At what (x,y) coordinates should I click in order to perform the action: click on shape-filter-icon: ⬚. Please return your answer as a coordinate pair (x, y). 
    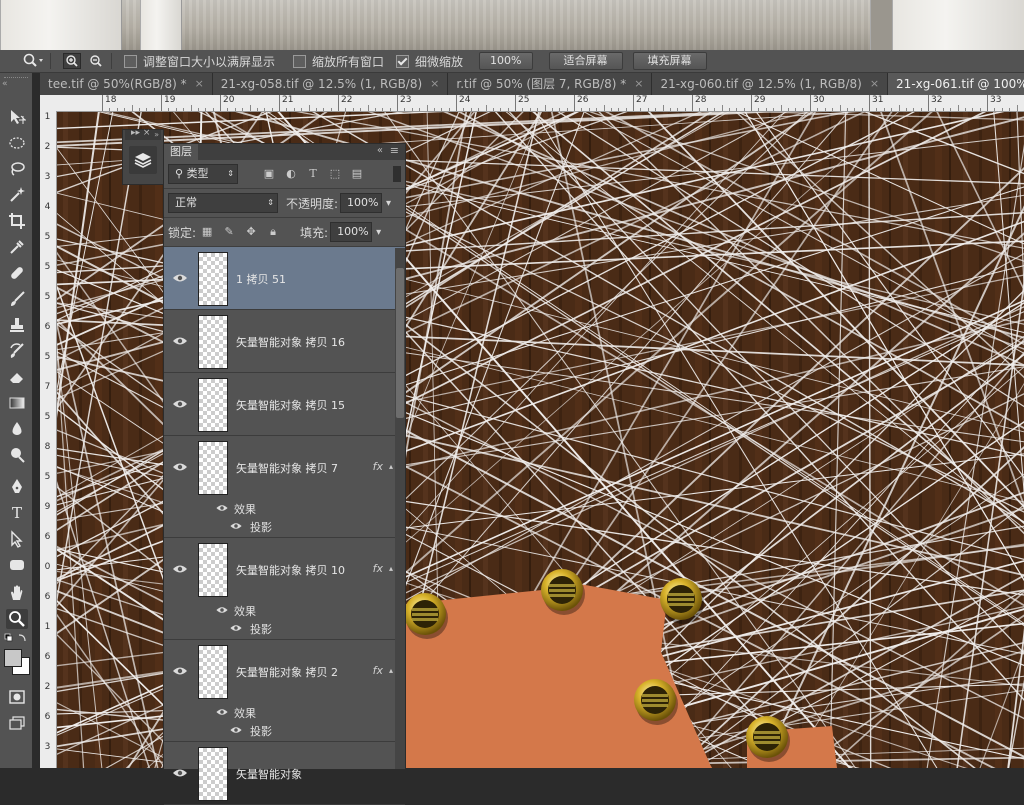
    Looking at the image, I should click on (335, 174).